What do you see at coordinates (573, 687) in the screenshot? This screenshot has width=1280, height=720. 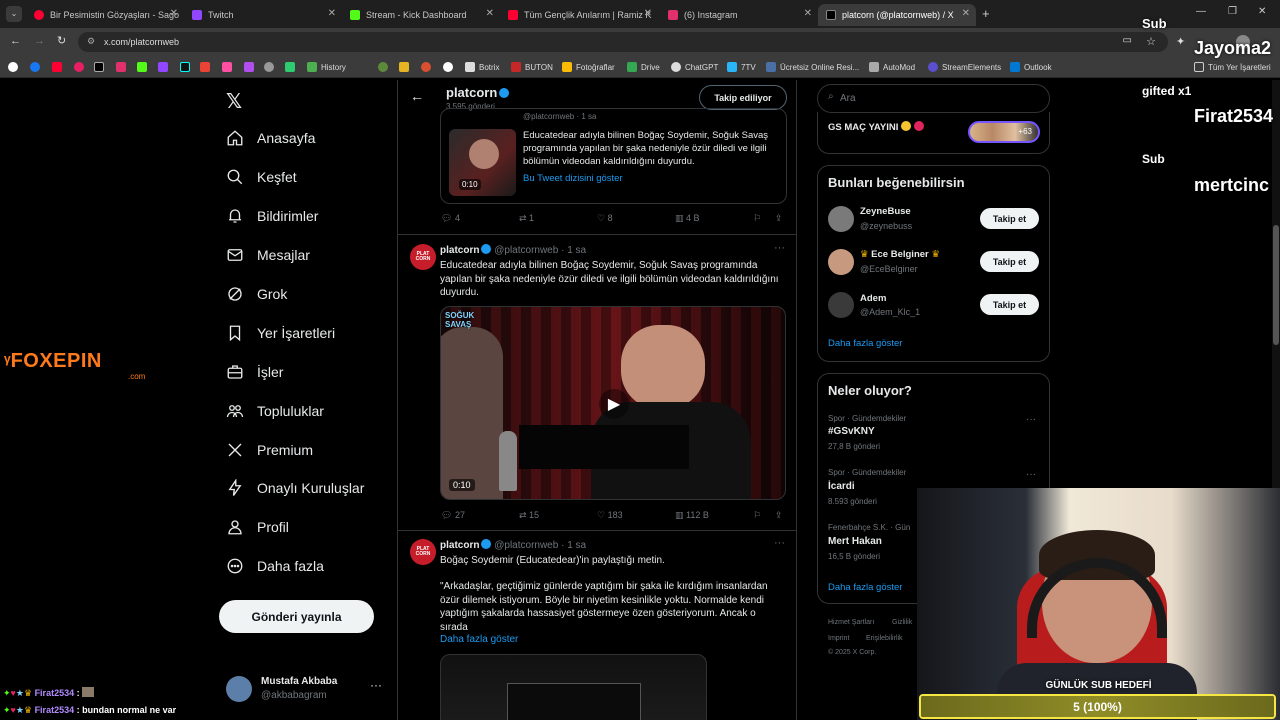 I see `tweet-media-preview` at bounding box center [573, 687].